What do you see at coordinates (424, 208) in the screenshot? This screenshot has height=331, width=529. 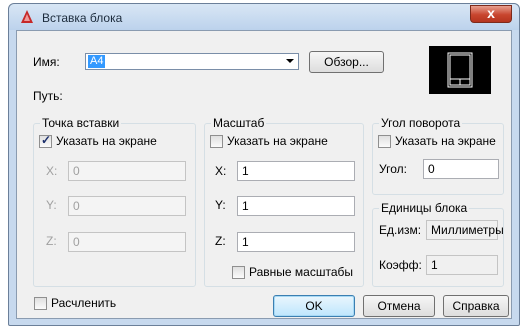 I see `block-units-title: Единицы блока` at bounding box center [424, 208].